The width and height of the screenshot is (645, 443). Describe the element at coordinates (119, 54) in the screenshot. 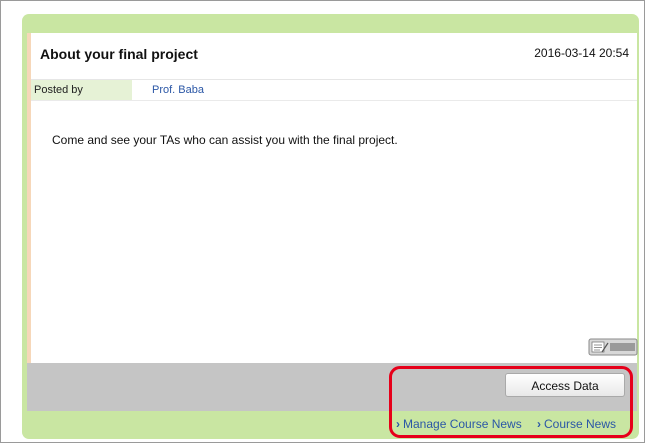

I see `post-title: About your final project` at that location.